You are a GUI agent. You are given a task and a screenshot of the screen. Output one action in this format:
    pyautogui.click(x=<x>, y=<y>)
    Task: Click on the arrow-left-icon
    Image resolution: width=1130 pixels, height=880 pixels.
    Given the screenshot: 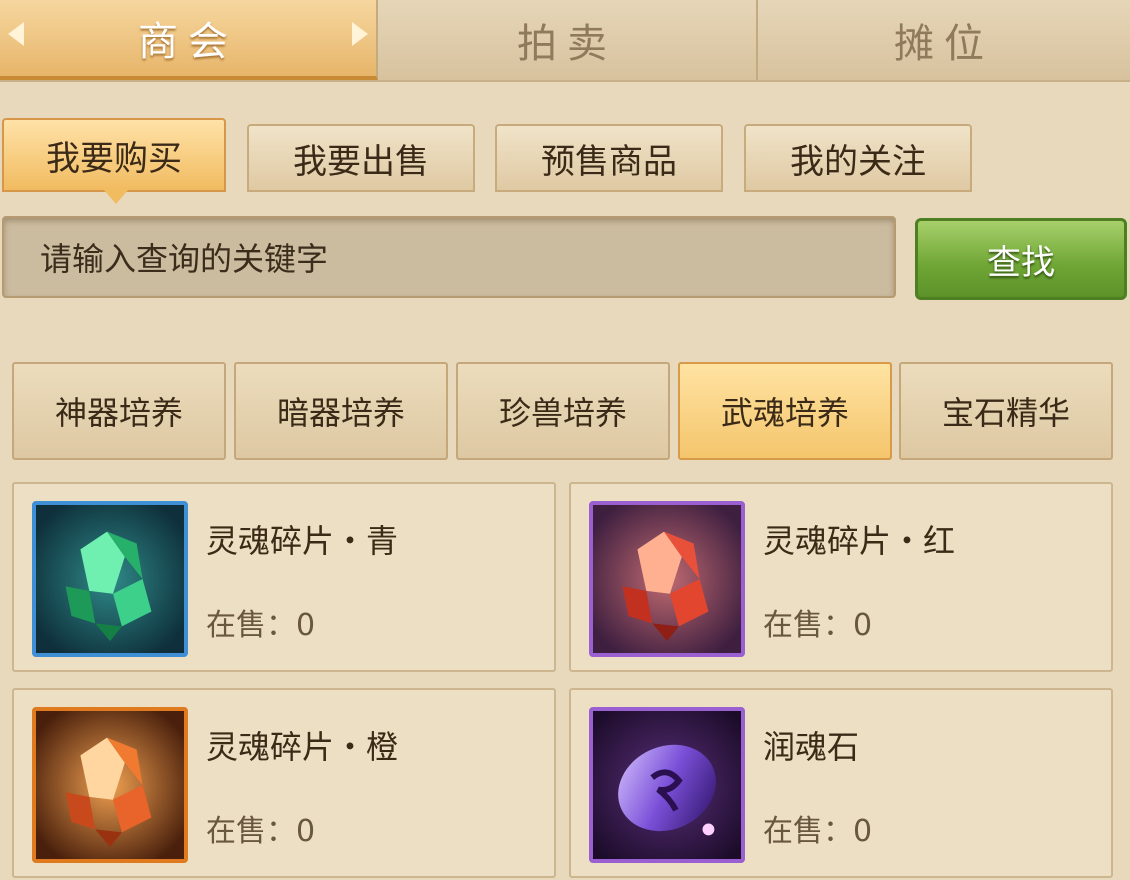 What is the action you would take?
    pyautogui.click(x=16, y=34)
    